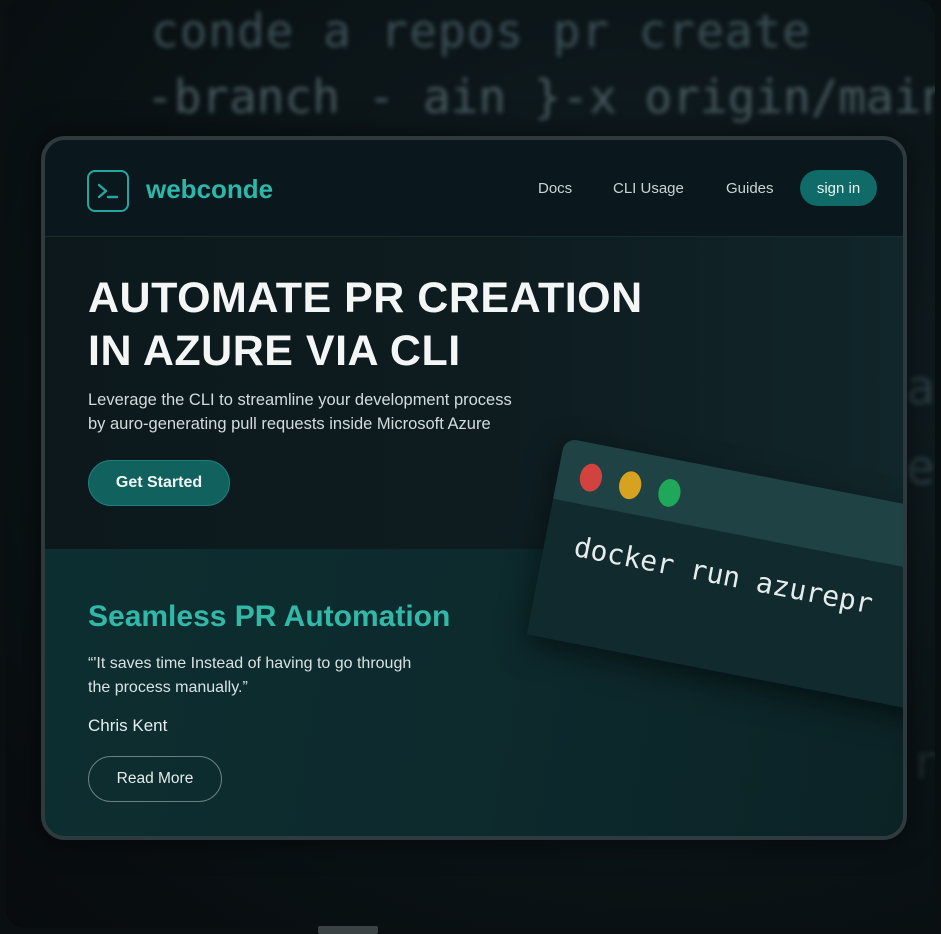  I want to click on nav-link-guides: Guides, so click(750, 188).